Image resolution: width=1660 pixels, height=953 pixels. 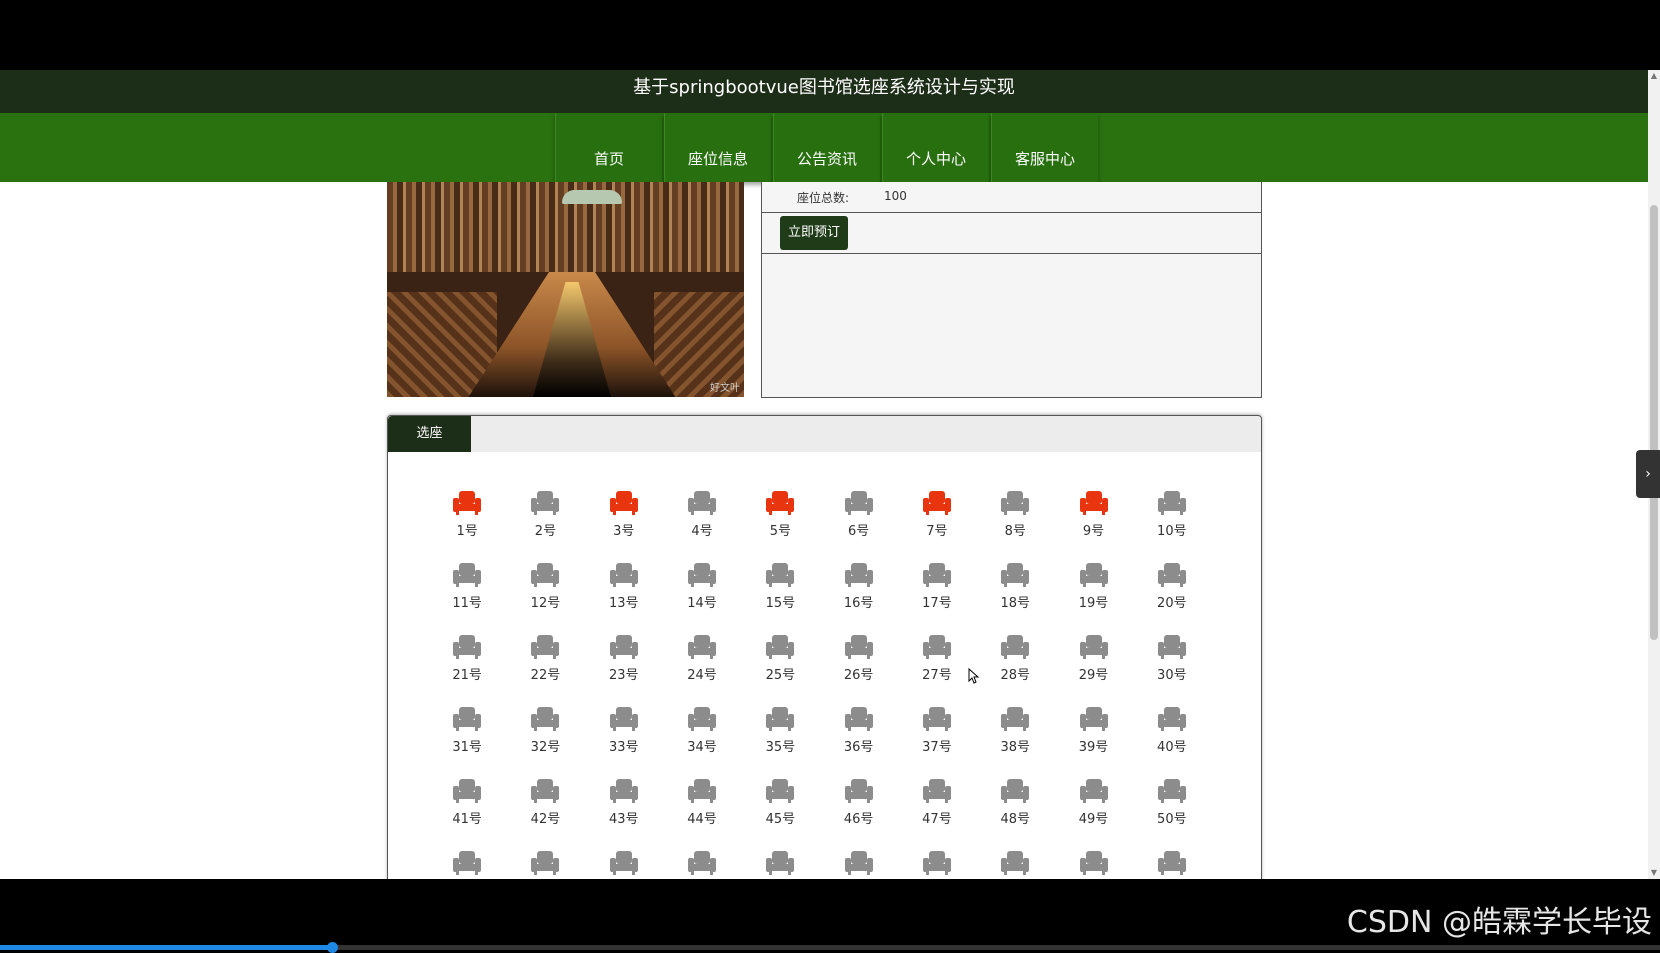 I want to click on seat-item: 25号, so click(x=780, y=666).